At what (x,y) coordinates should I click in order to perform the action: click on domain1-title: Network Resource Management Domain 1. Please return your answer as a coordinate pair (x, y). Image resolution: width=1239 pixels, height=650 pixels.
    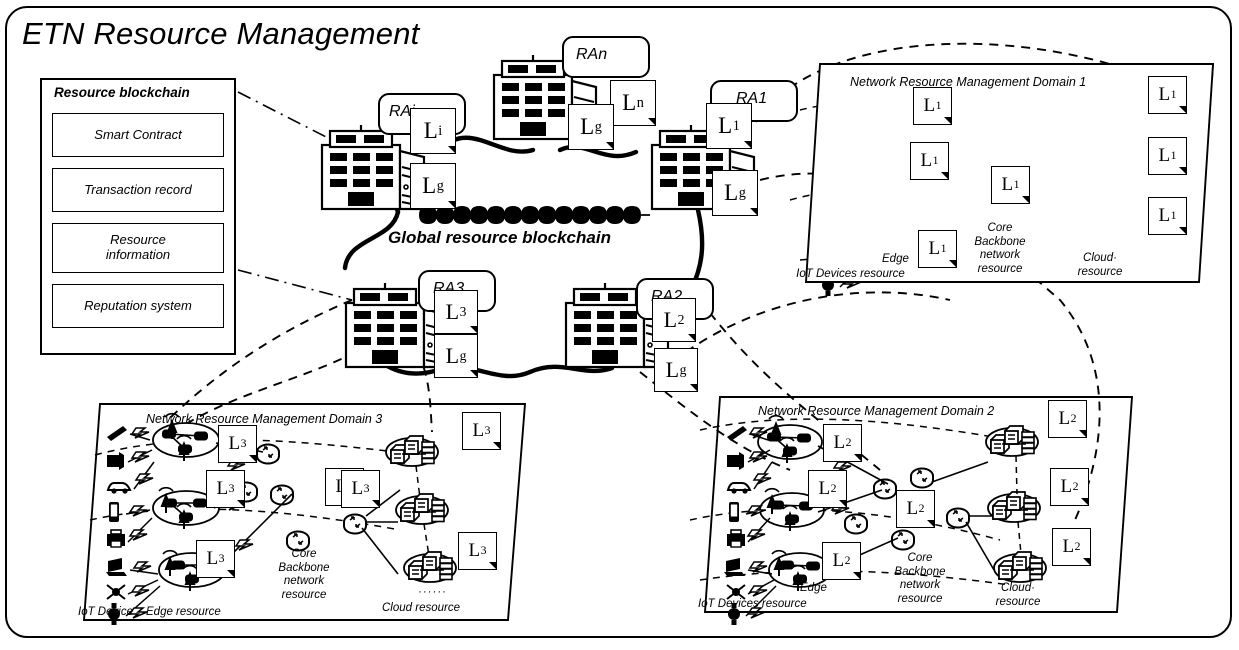
    Looking at the image, I should click on (968, 82).